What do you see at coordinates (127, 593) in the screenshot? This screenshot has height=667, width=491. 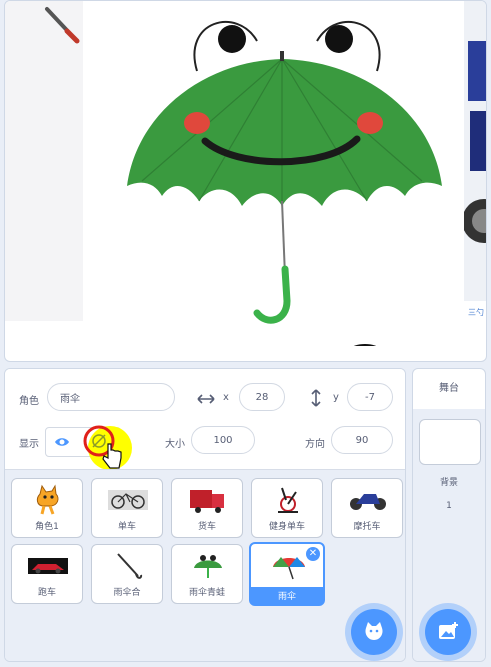 I see `sprite-card-name: 雨伞合` at bounding box center [127, 593].